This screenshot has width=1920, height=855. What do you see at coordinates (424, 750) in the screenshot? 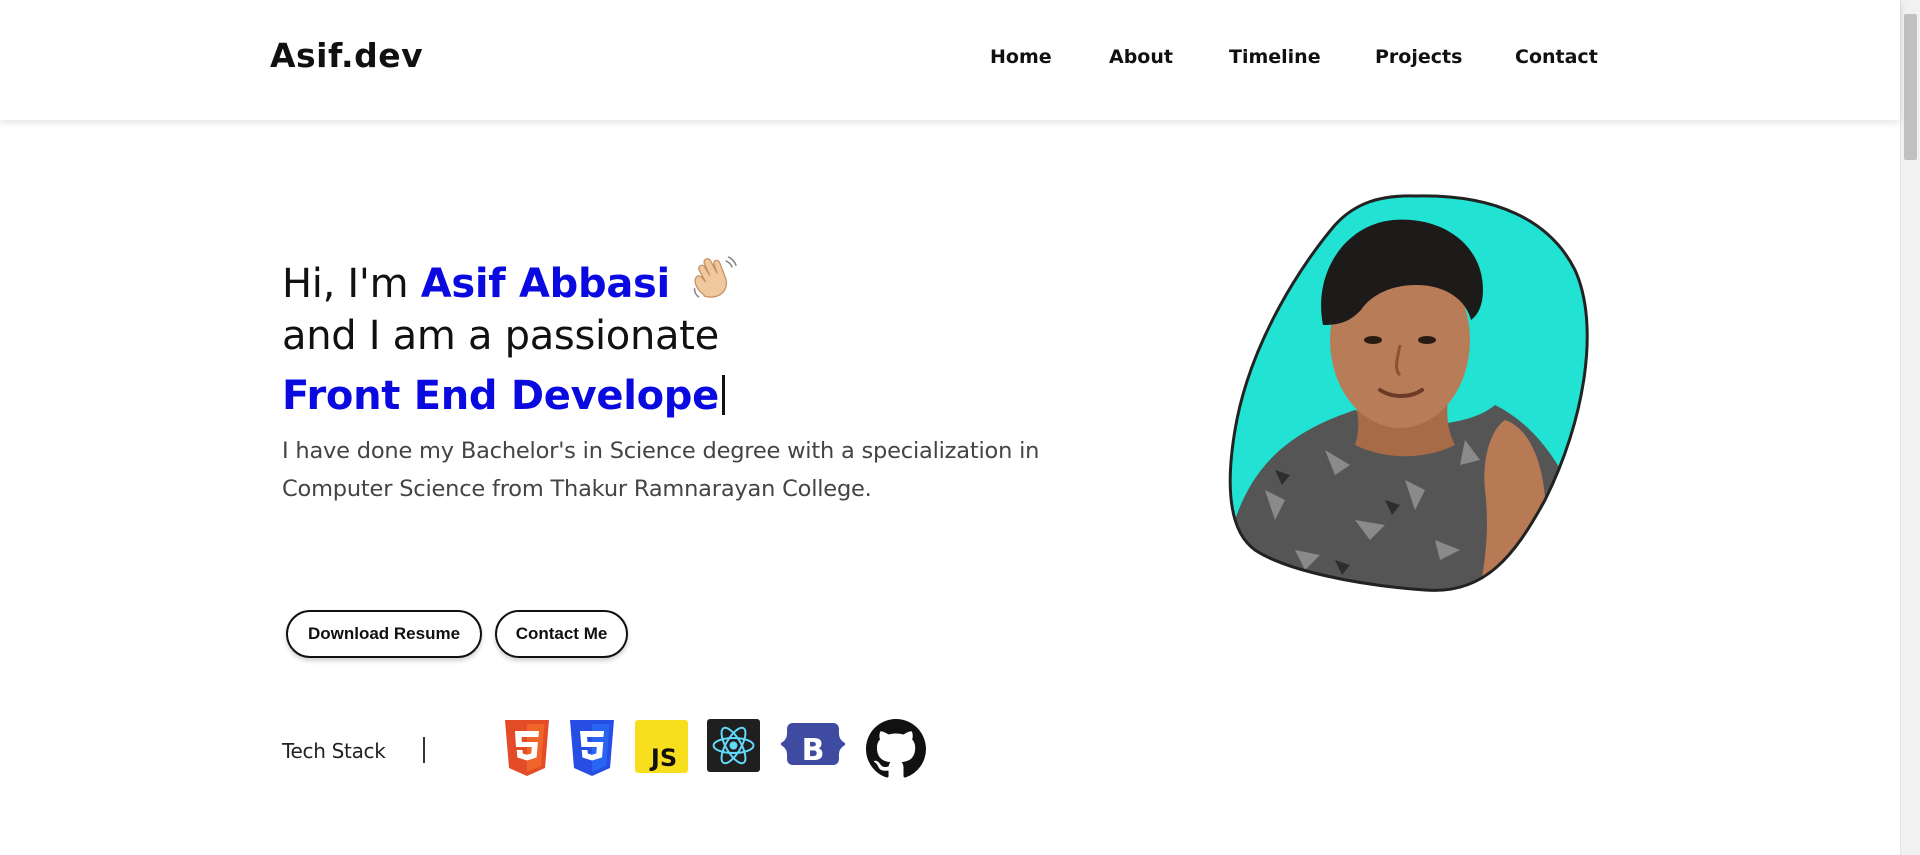
I see `tech-stack-divider` at bounding box center [424, 750].